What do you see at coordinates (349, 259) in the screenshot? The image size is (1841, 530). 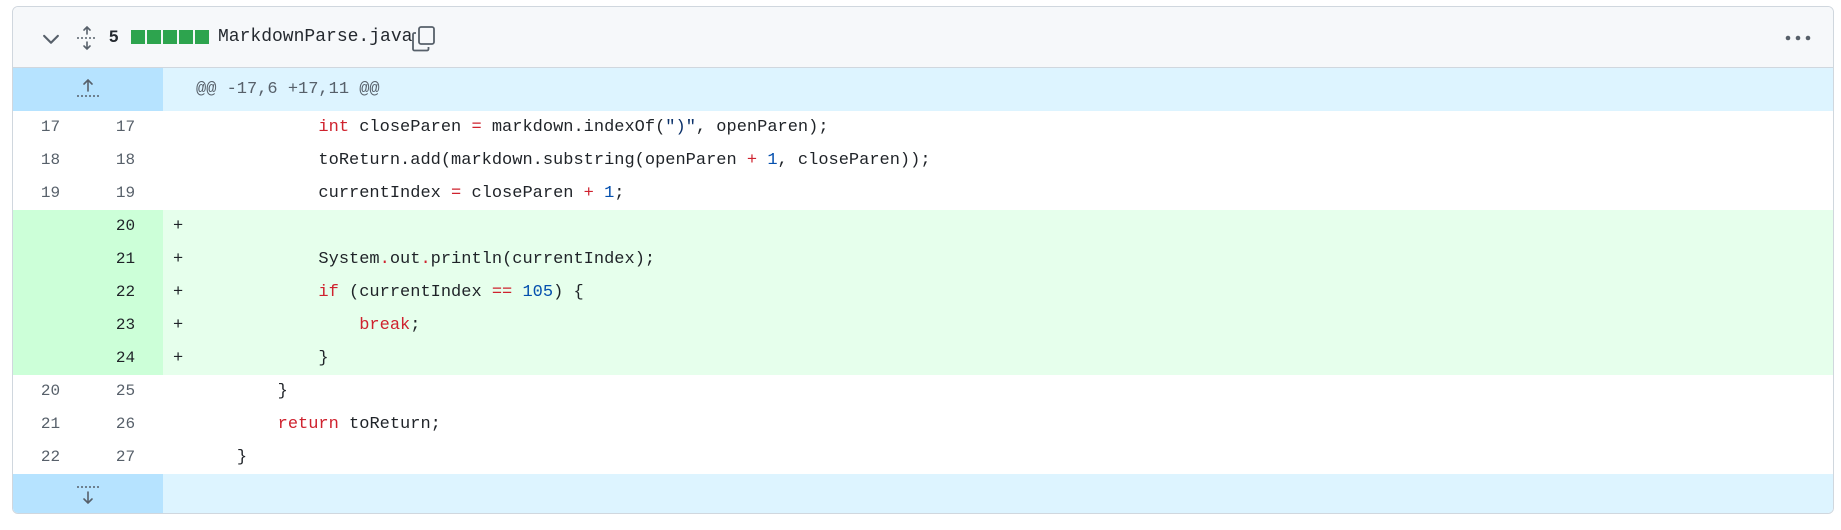 I see `code-text: System` at bounding box center [349, 259].